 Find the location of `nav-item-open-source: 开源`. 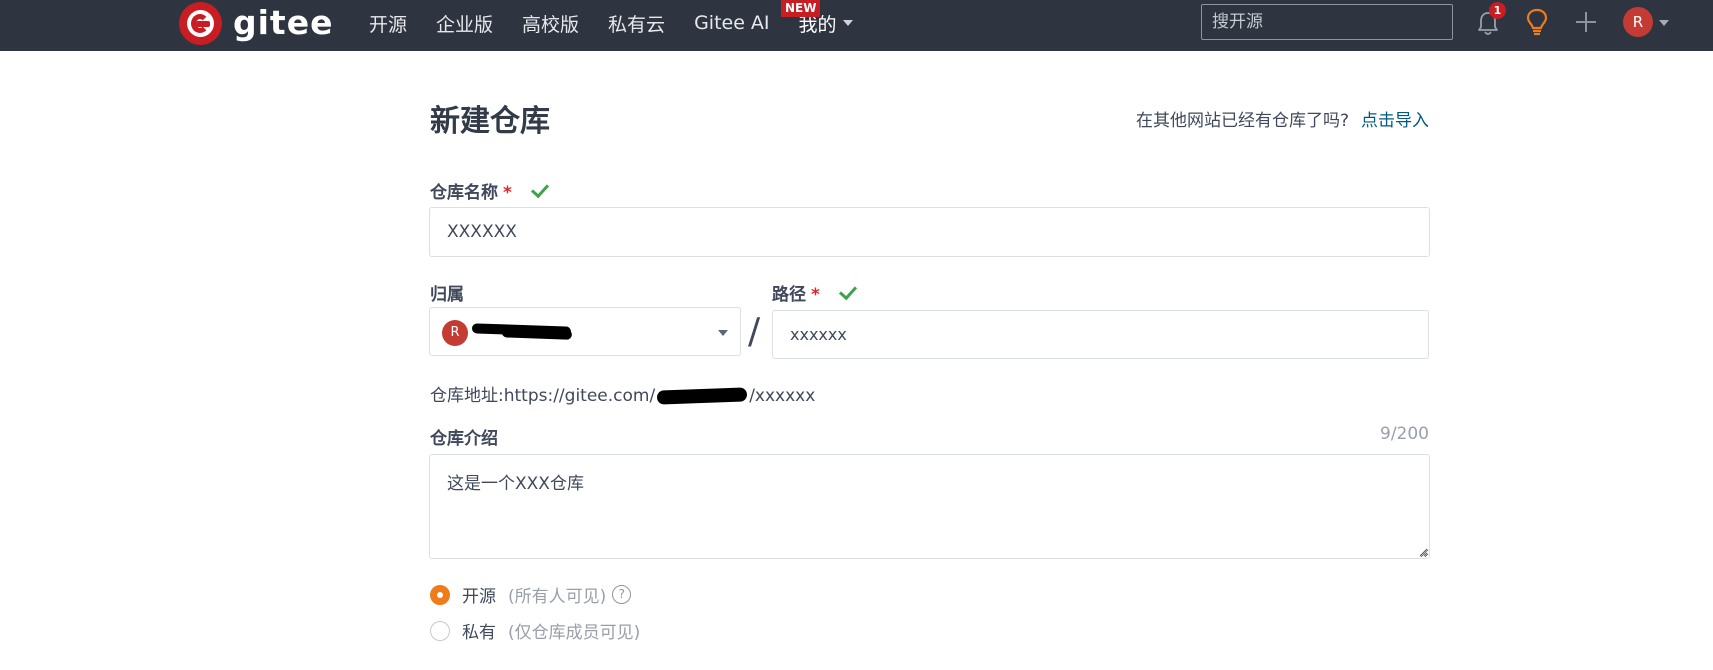

nav-item-open-source: 开源 is located at coordinates (388, 23).